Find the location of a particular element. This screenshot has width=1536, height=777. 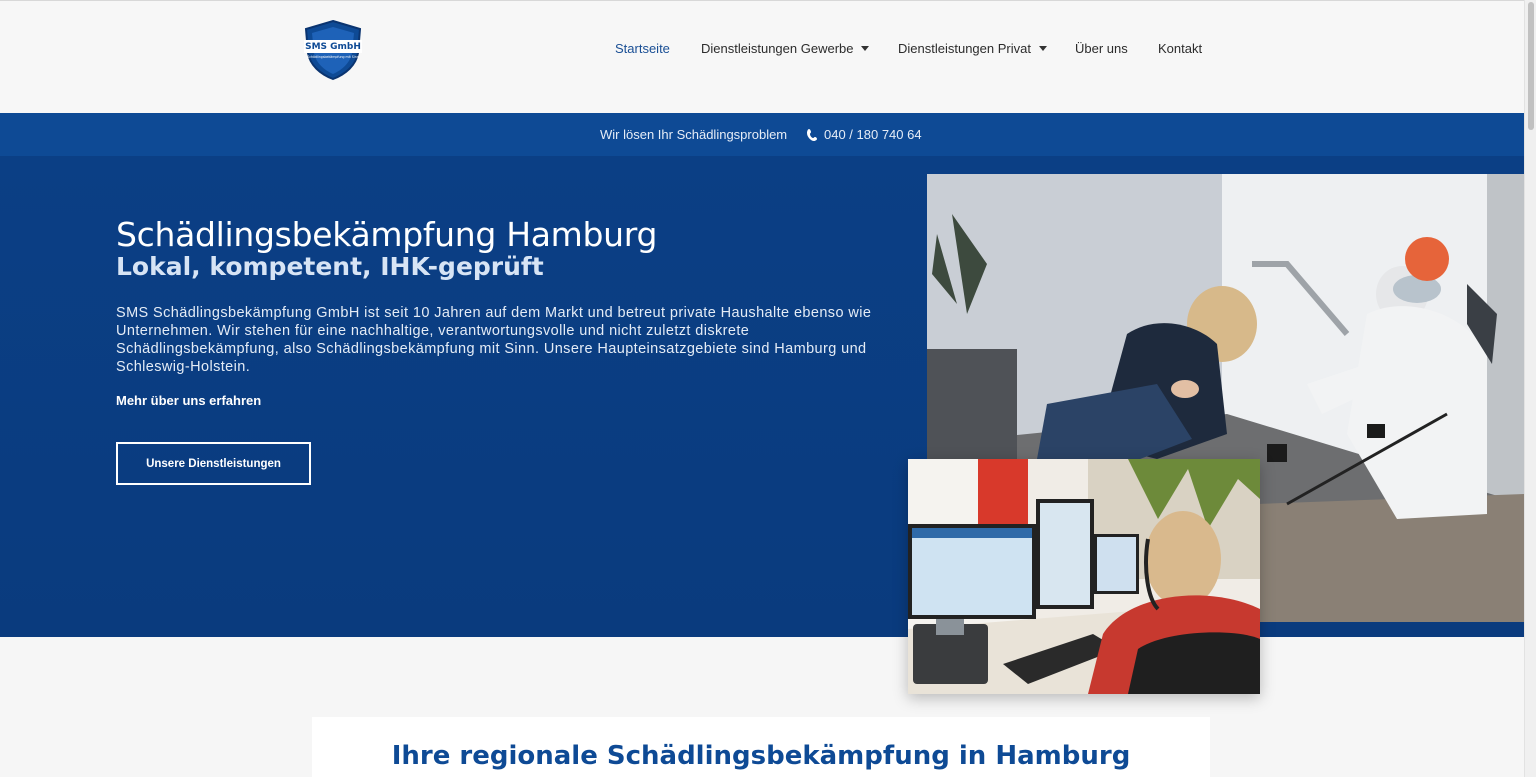

nav-label: Kontakt is located at coordinates (1180, 48).